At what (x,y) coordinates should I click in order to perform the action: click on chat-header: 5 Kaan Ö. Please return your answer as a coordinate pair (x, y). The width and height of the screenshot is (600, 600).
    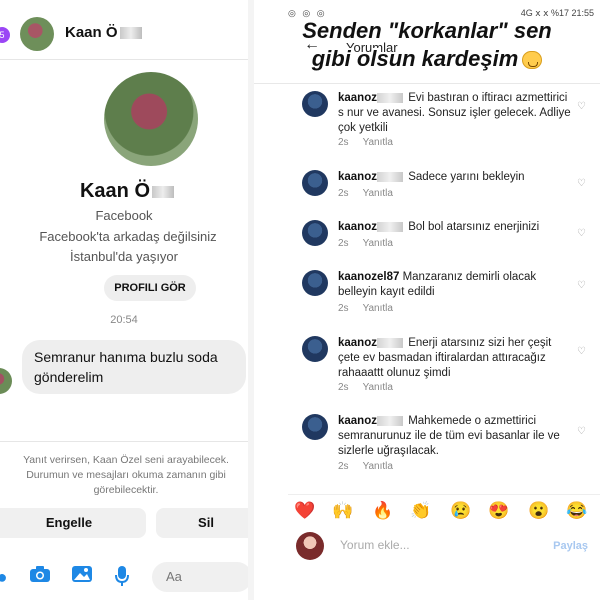
    Looking at the image, I should click on (124, 35).